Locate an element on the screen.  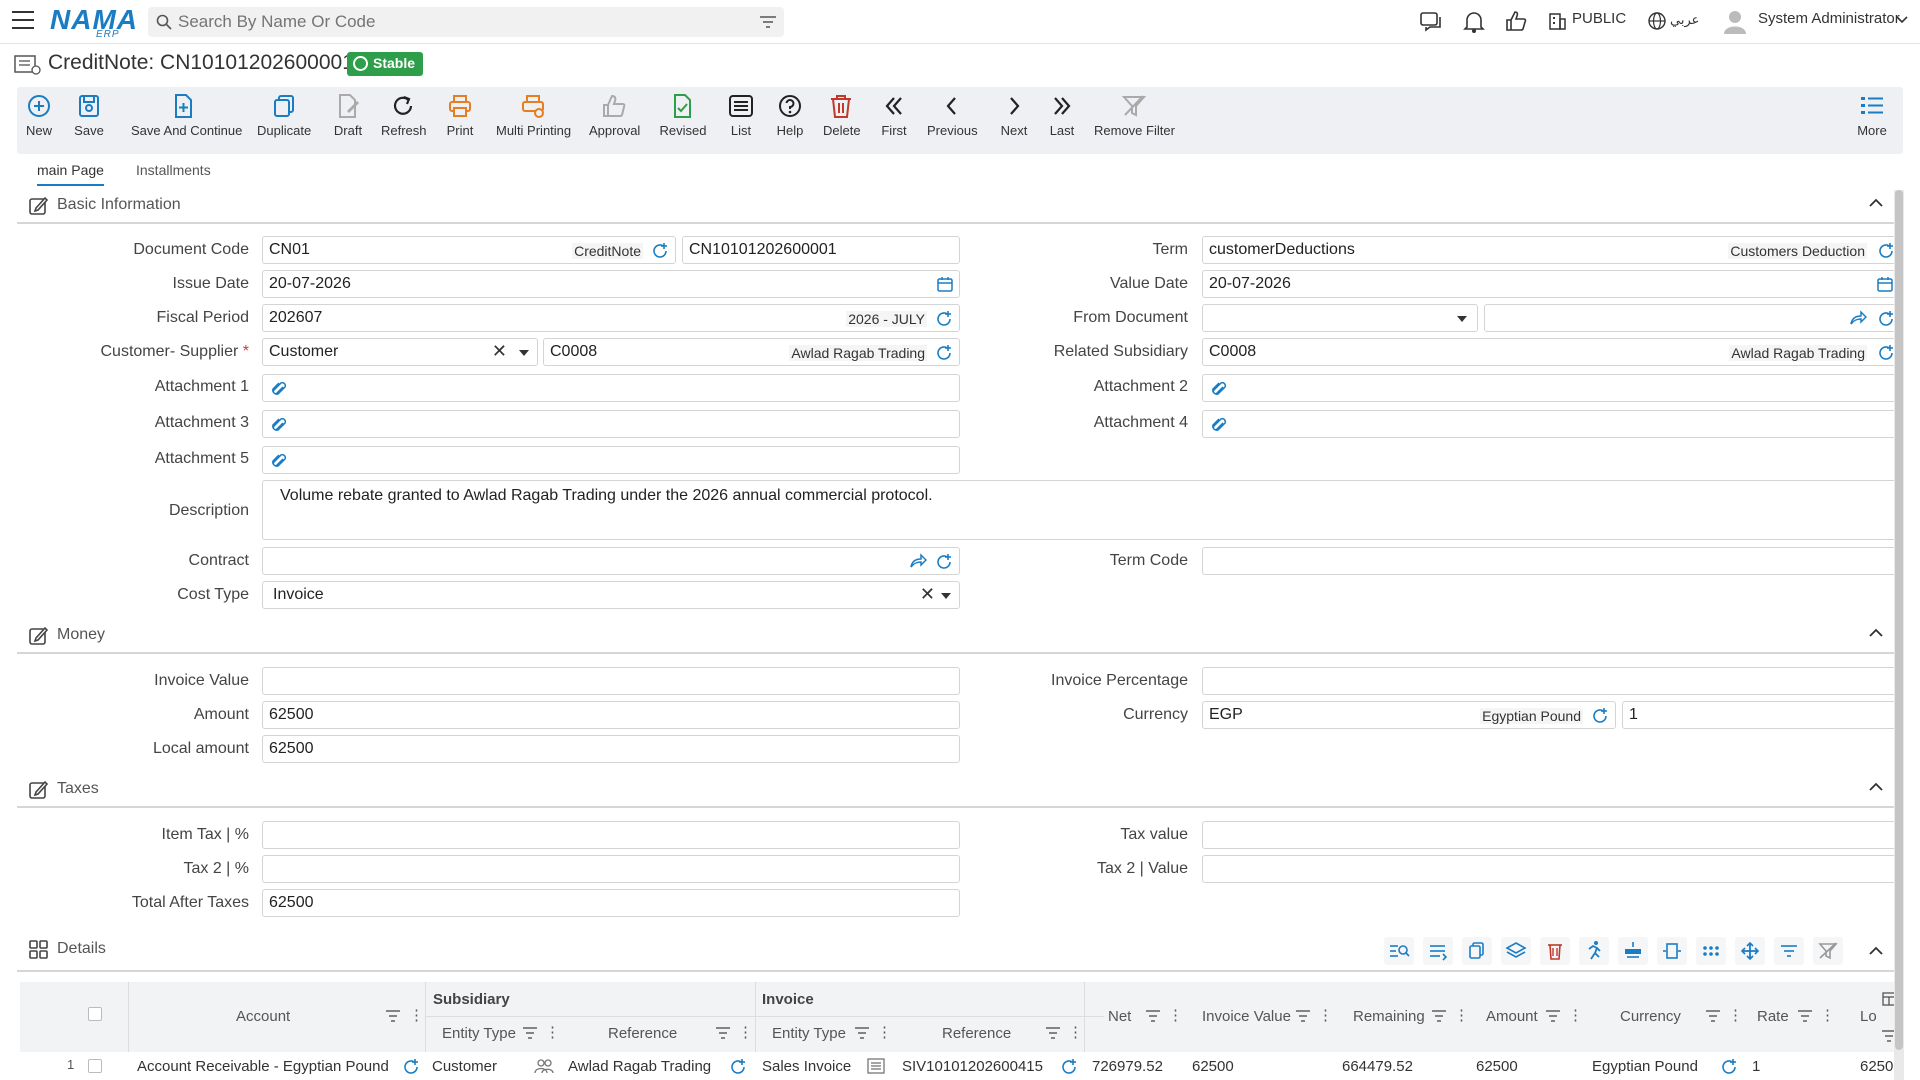
col-net: Net is located at coordinates (1119, 1016).